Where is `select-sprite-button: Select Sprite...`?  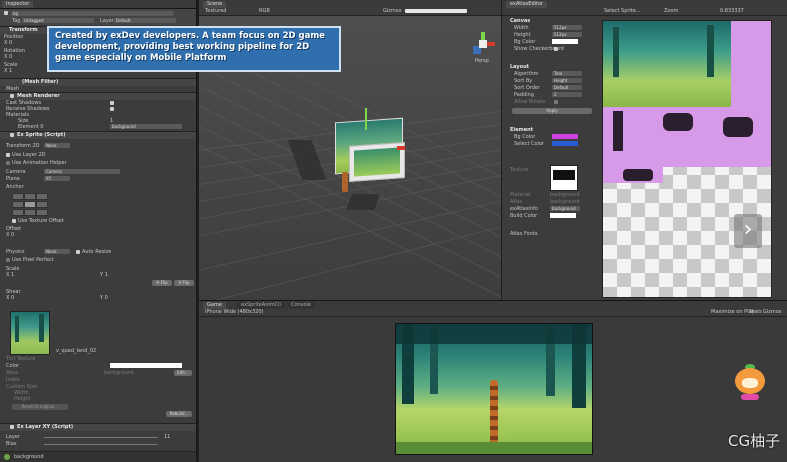
select-sprite-button: Select Sprite... is located at coordinates (622, 11).